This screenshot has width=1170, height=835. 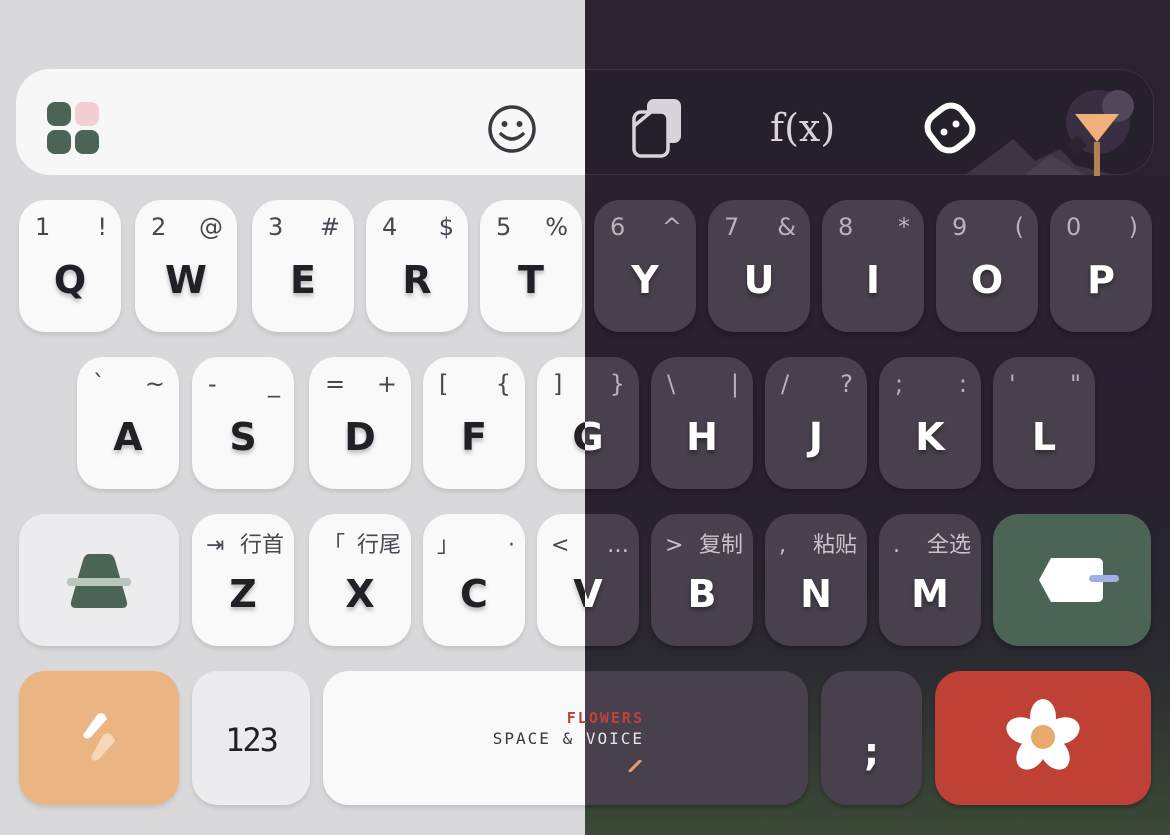 What do you see at coordinates (276, 227) in the screenshot?
I see `key-hint-left: 3` at bounding box center [276, 227].